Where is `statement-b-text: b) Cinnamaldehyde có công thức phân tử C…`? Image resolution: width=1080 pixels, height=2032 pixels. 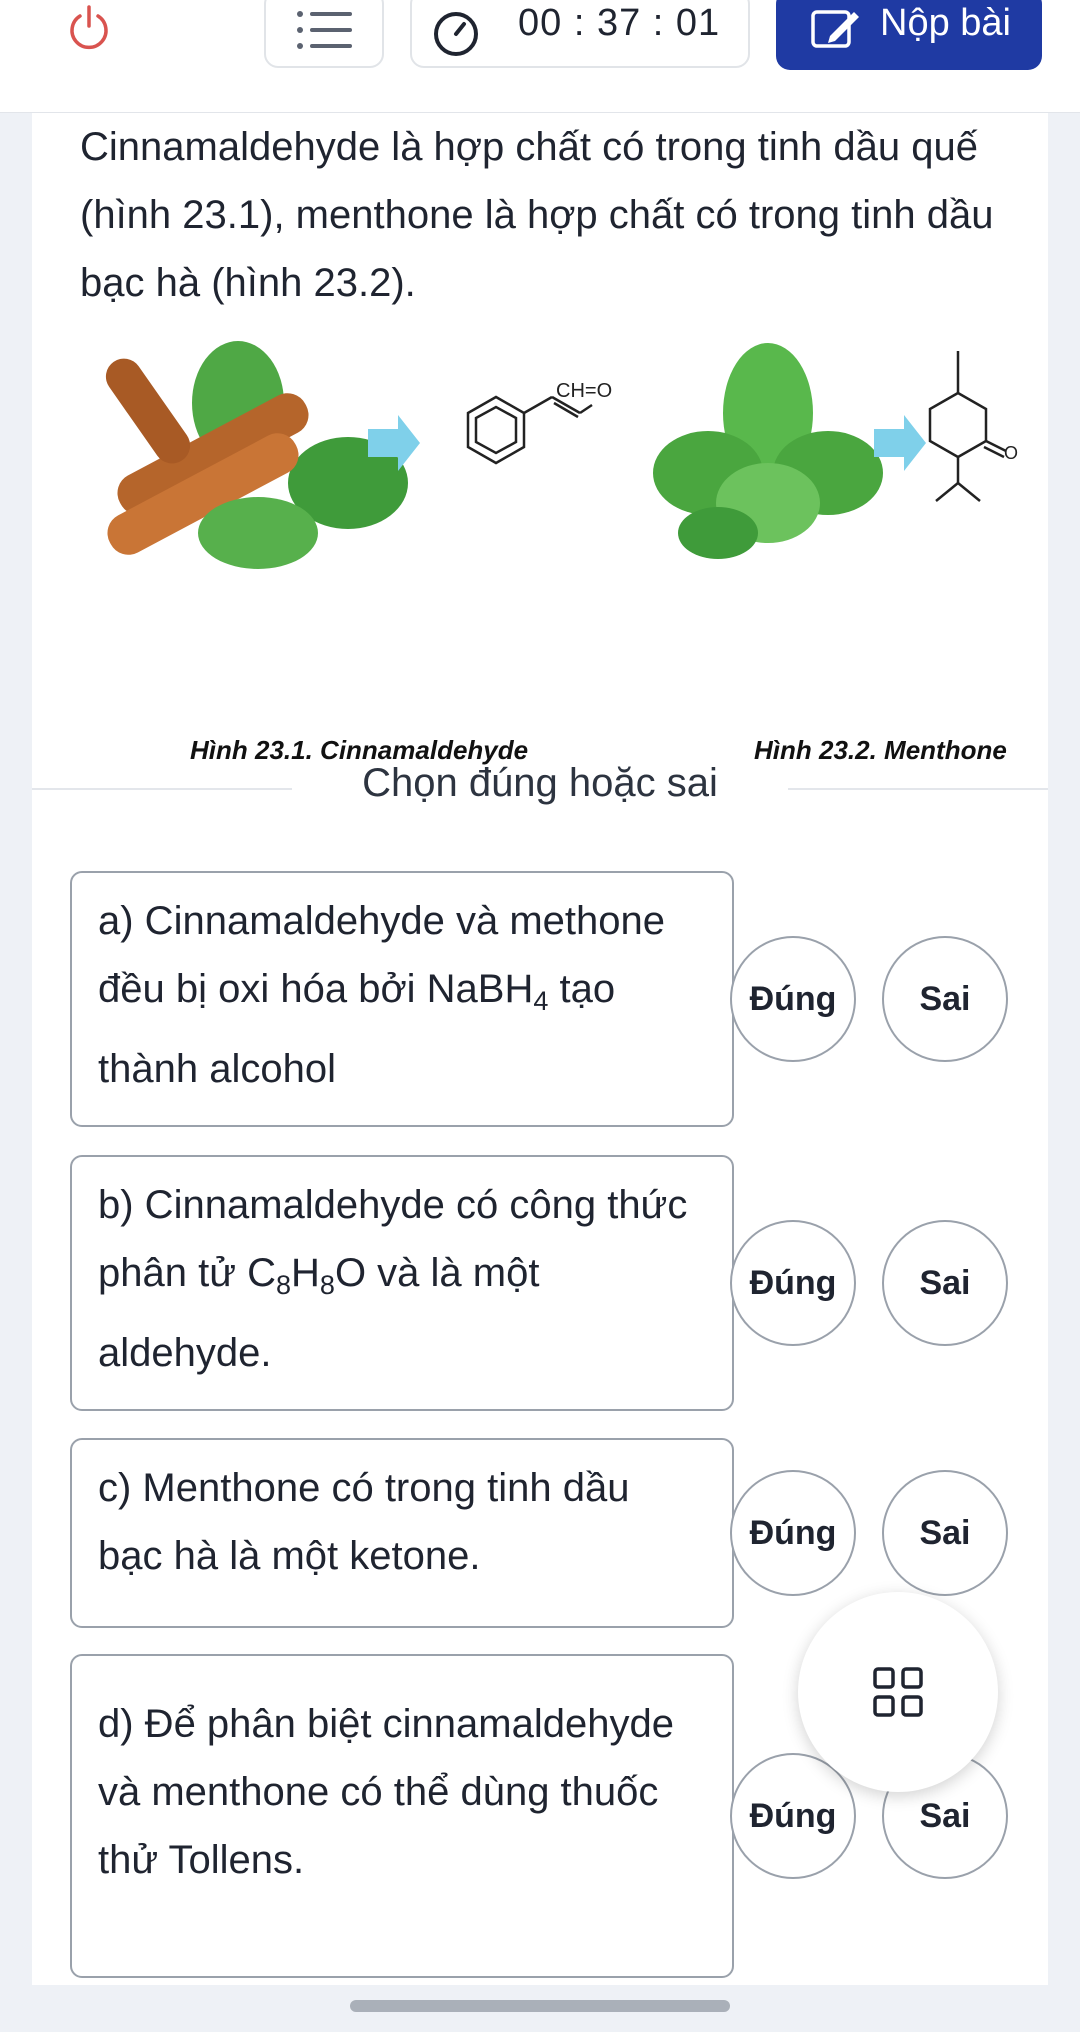
statement-b-text: b) Cinnamaldehyde có công thức phân tử C… is located at coordinates (393, 1279).